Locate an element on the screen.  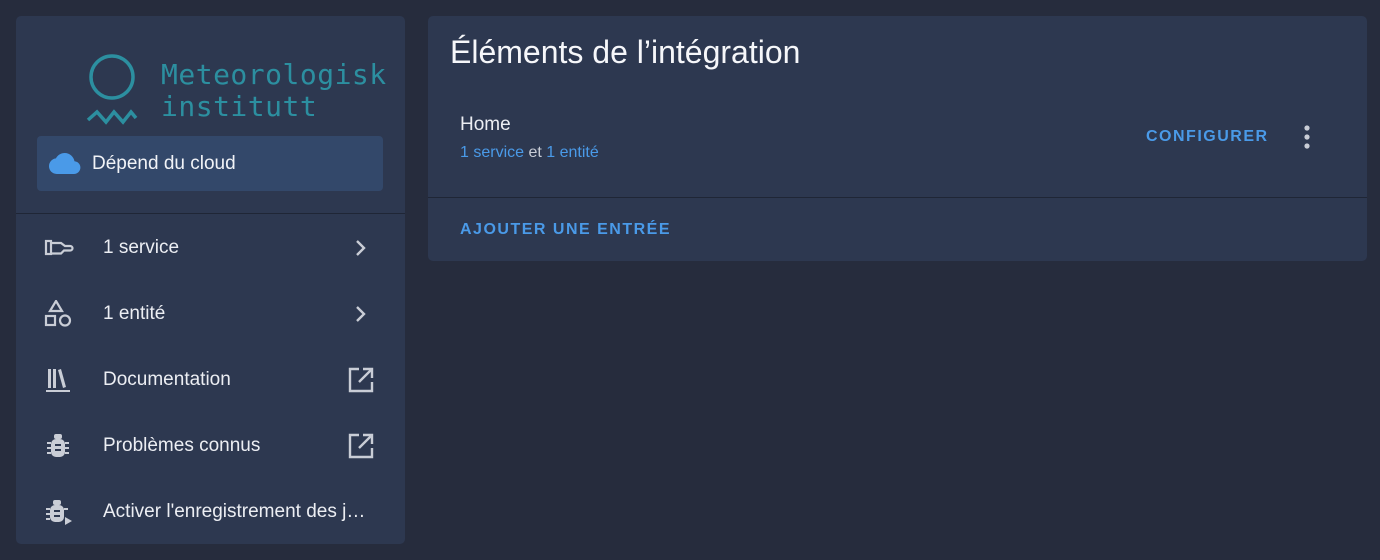
sidebar-item-documentation: Documentation is located at coordinates (210, 380).